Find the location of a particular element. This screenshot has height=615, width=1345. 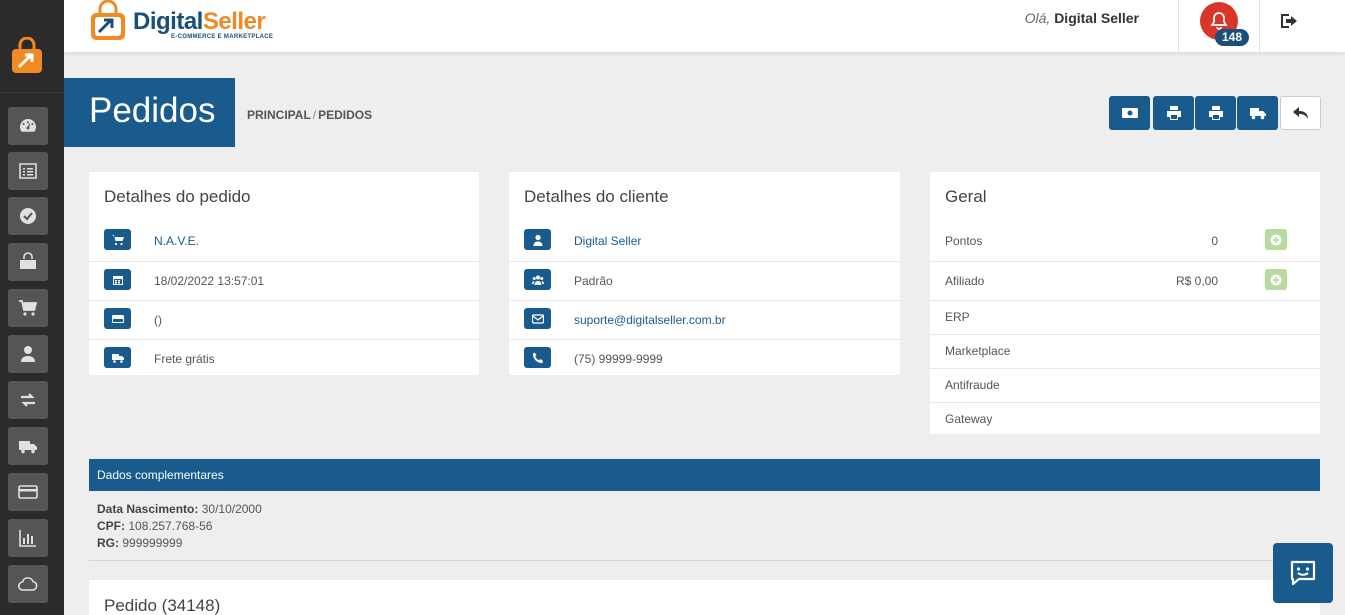

order-date-row: 18/02/2022 13:57:01 is located at coordinates (284, 280).